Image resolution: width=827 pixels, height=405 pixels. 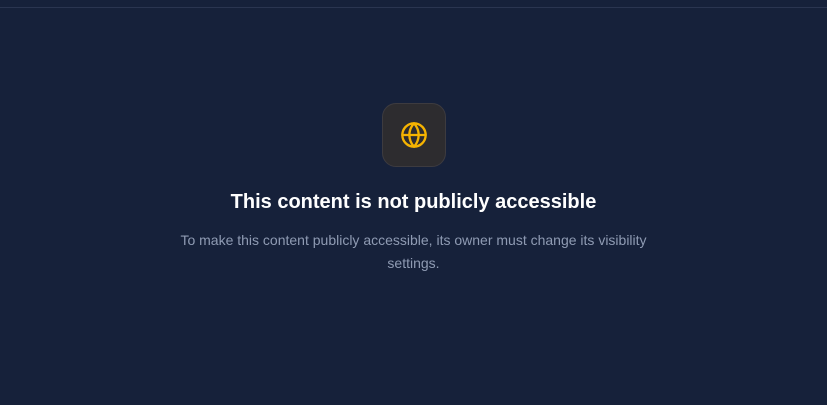 I want to click on notice-title: This content is not publicly accessible, so click(x=413, y=202).